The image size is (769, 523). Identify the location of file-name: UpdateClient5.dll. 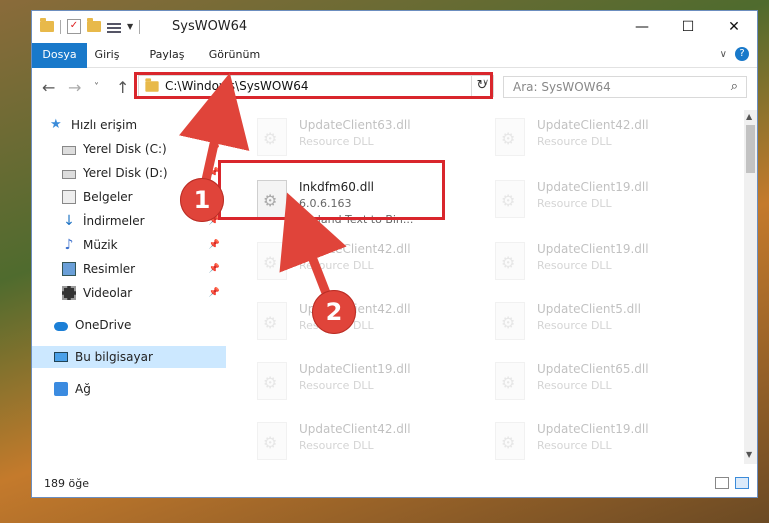
(589, 309).